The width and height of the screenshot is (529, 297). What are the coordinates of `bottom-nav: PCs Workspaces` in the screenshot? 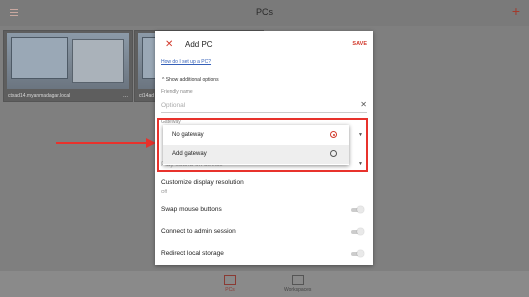 It's located at (264, 284).